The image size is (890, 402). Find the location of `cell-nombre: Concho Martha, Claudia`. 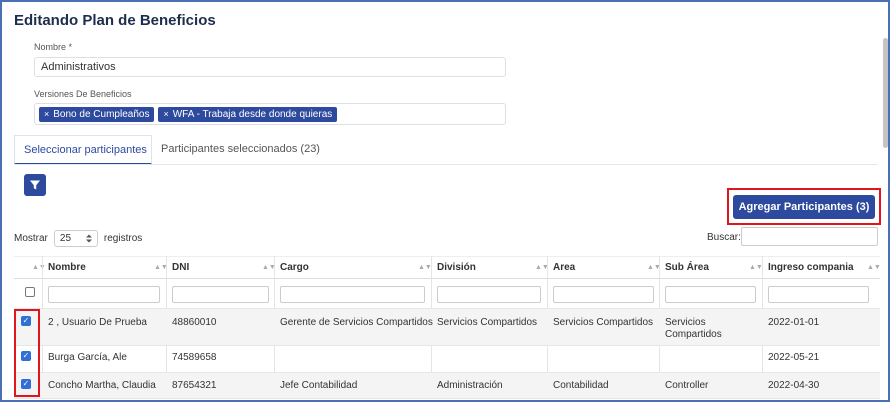

cell-nombre: Concho Martha, Claudia is located at coordinates (102, 385).